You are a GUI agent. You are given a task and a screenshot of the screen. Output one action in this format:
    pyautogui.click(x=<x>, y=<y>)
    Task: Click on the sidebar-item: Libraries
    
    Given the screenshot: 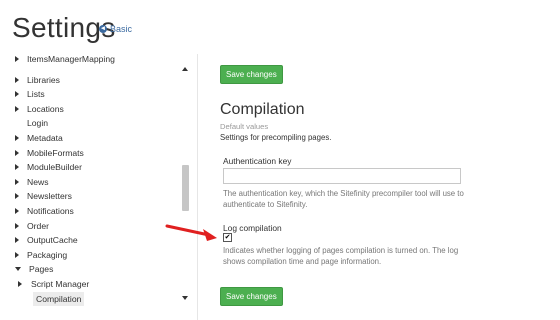 What is the action you would take?
    pyautogui.click(x=37, y=80)
    